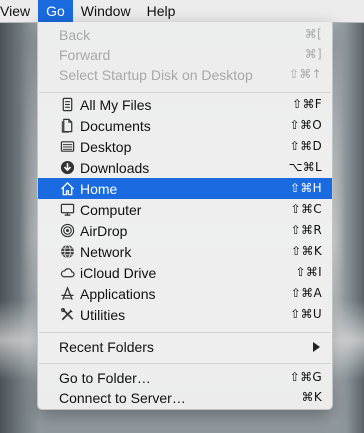 The height and width of the screenshot is (433, 364). Describe the element at coordinates (306, 209) in the screenshot. I see `menu-item-shortcut: ⇧⌘C` at that location.